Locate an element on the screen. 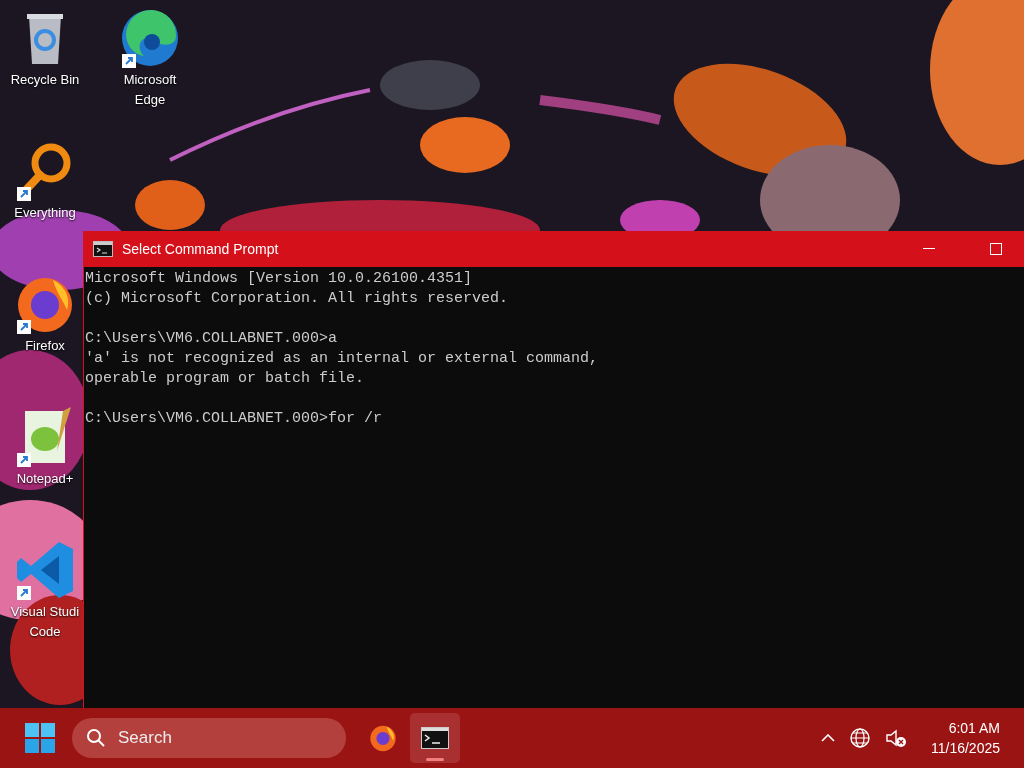 The image size is (1024, 768). terminal-line: C:\Users\VM6.COLLABNET.000>a is located at coordinates (212, 339).